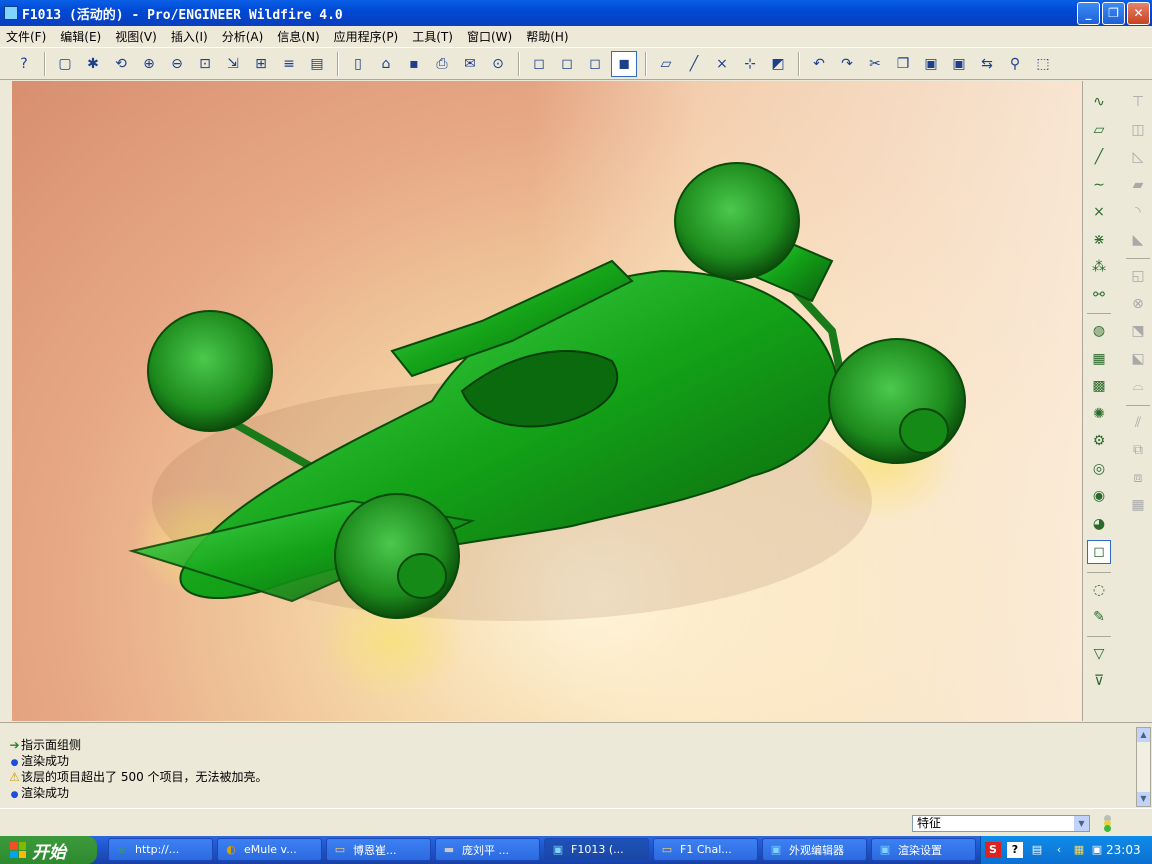 The image size is (1152, 864). Describe the element at coordinates (1113, 13) in the screenshot. I see `restore-button: ❐` at that location.